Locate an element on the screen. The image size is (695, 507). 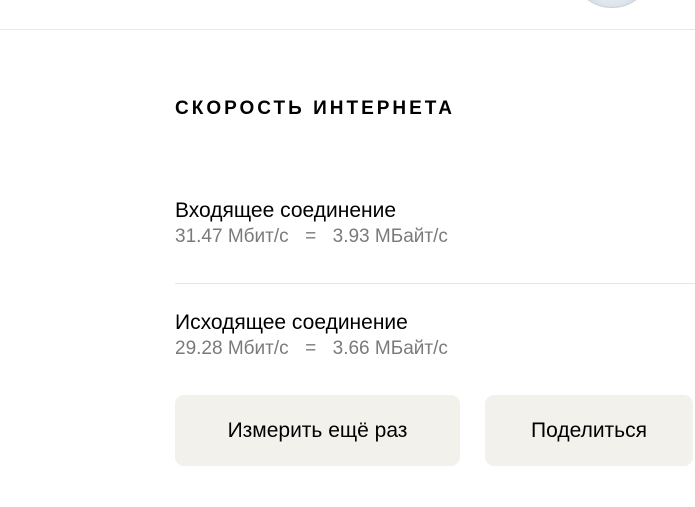
outgoing-equals: = is located at coordinates (311, 348).